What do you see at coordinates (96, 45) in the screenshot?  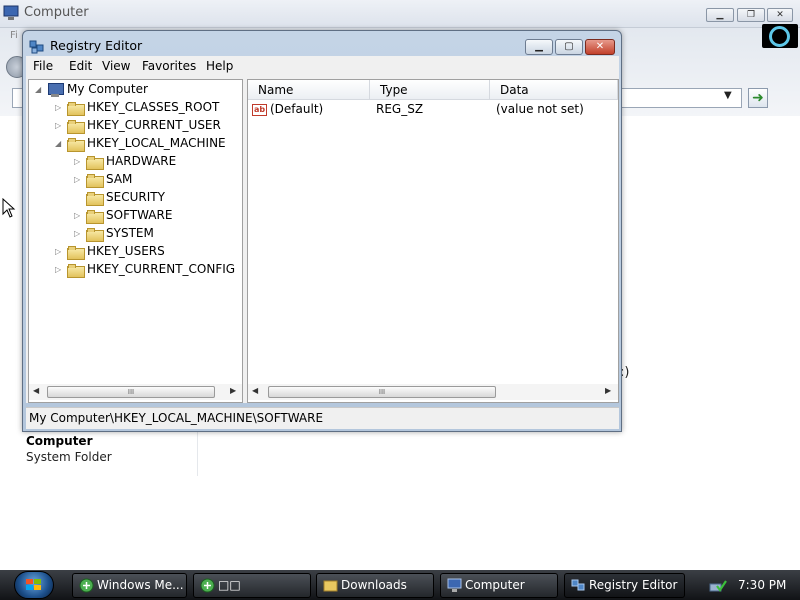 I see `registry-editor-title: Registry Editor` at bounding box center [96, 45].